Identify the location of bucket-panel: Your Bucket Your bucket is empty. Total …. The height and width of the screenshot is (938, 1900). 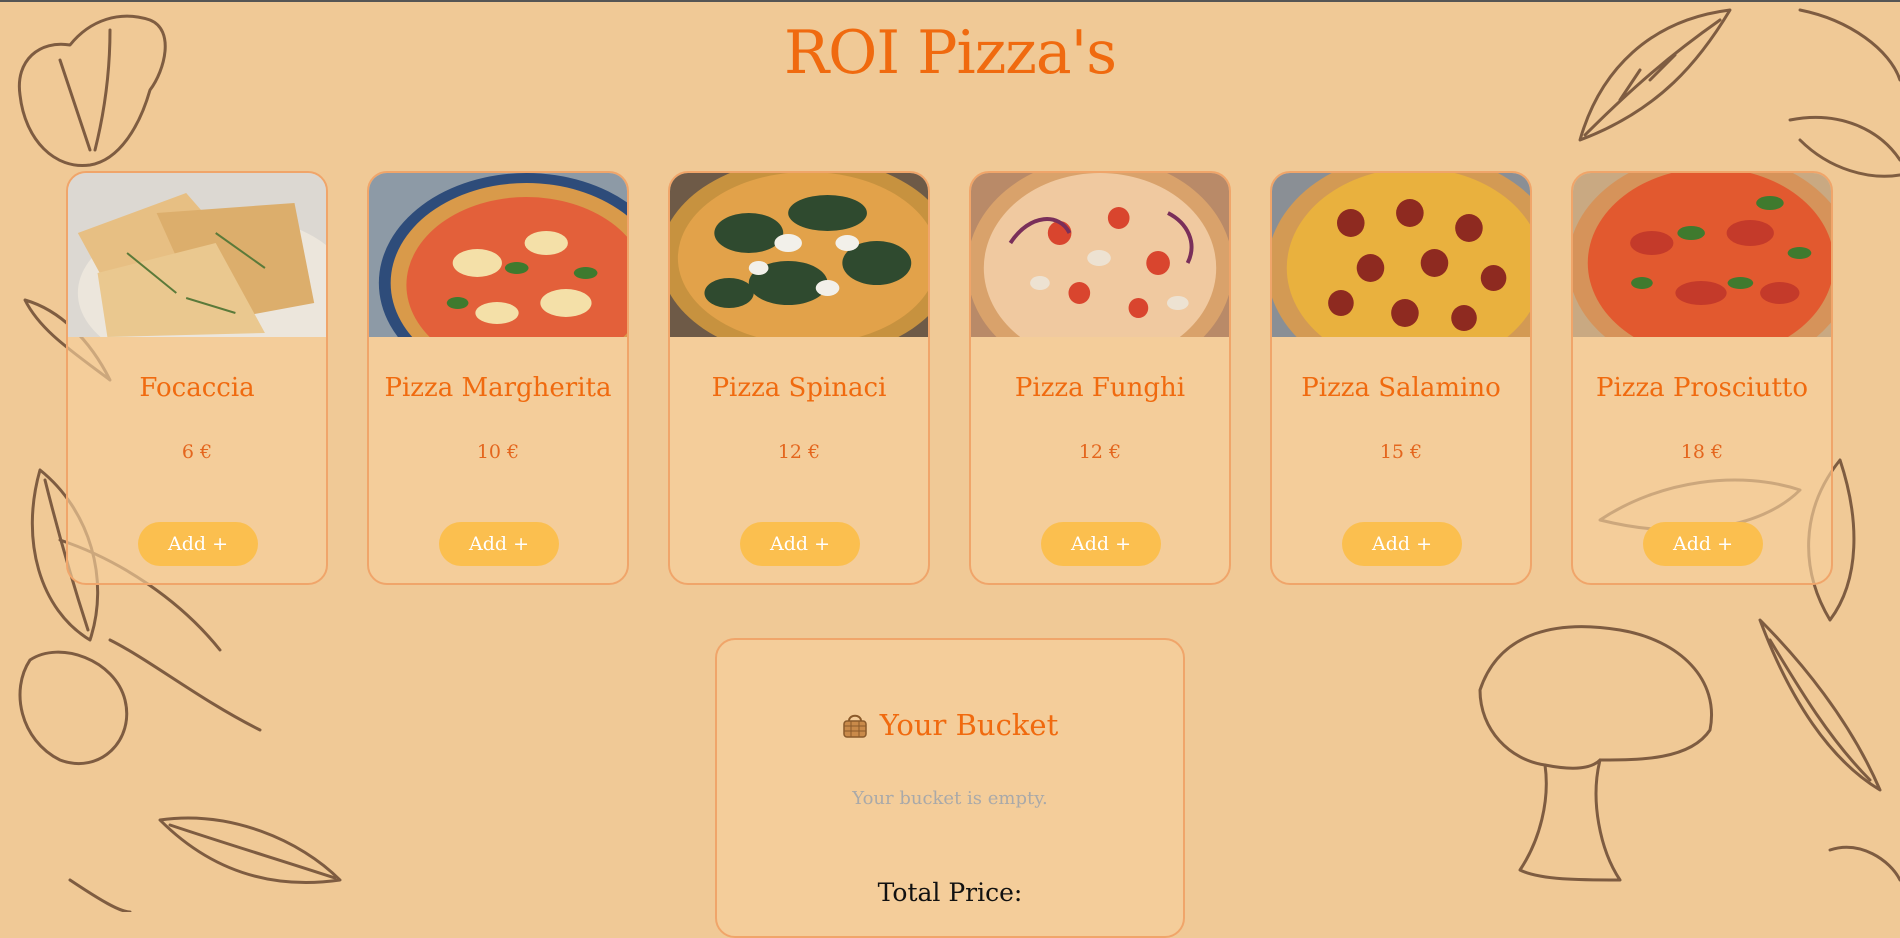
(950, 788).